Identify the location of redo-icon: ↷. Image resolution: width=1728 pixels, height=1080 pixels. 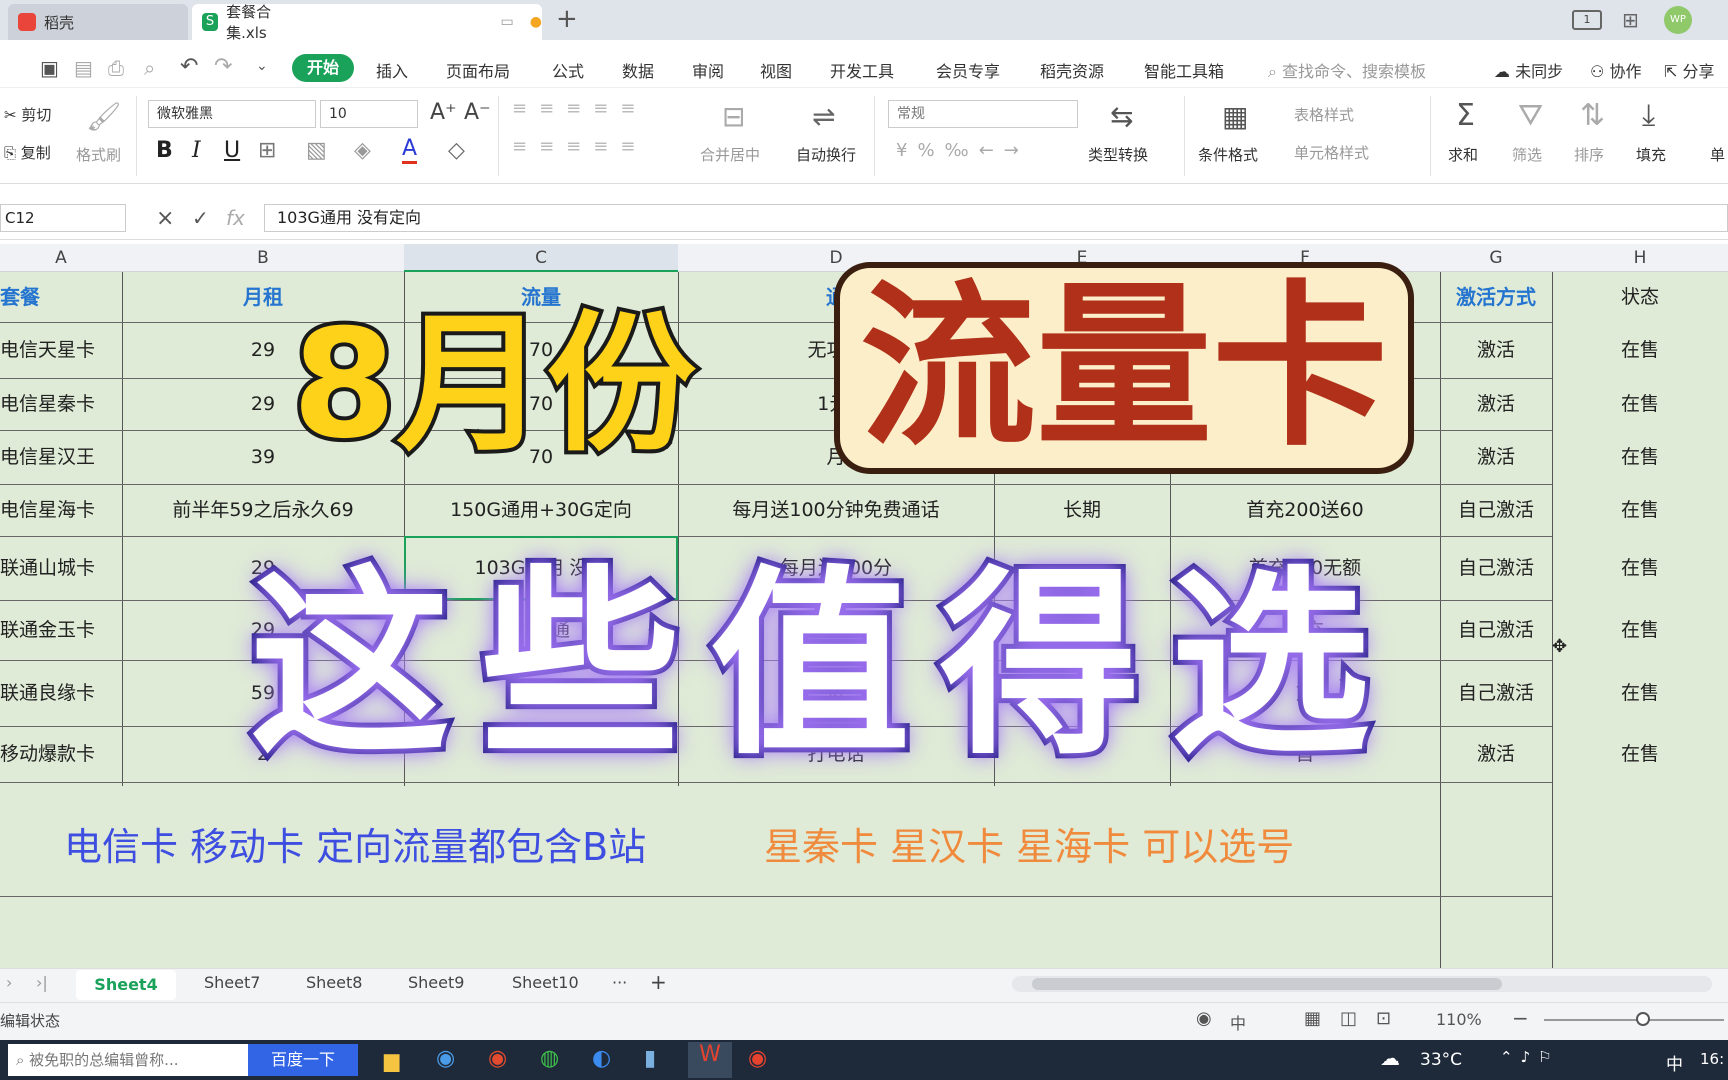
(223, 66).